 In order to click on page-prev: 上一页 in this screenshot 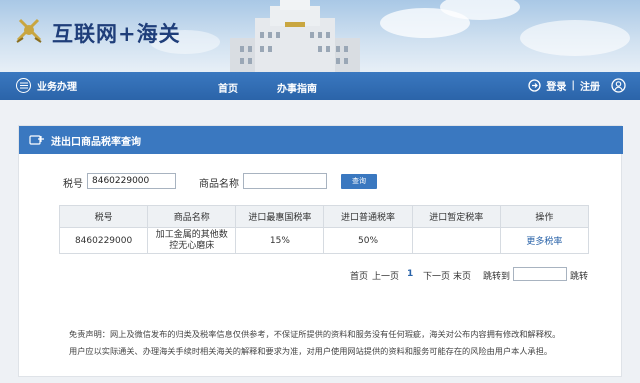, I will do `click(385, 275)`.